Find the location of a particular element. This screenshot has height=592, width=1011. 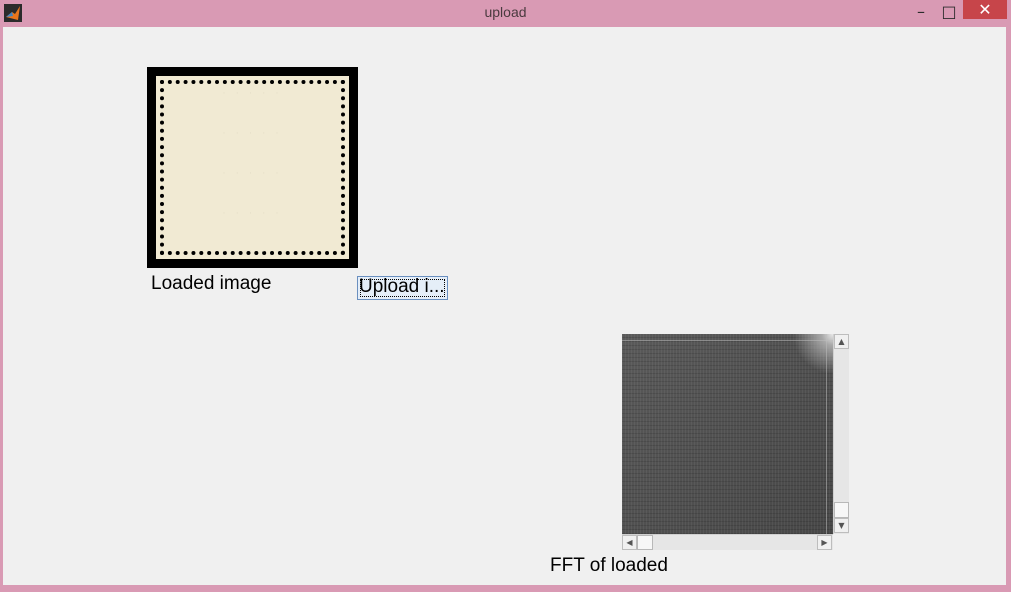

minimize-button: – is located at coordinates (921, 11).